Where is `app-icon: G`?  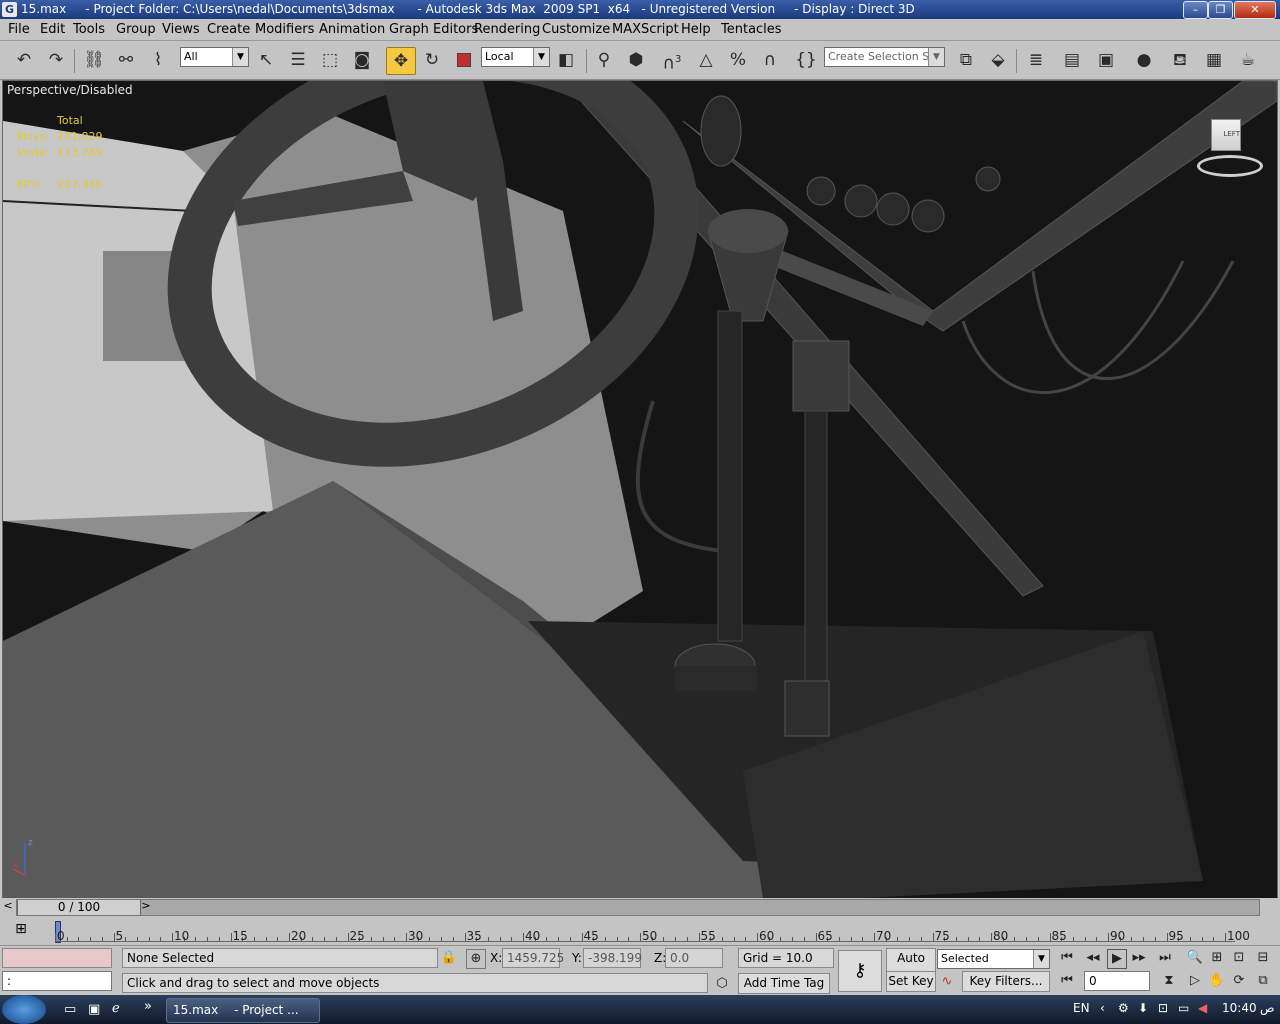
app-icon: G is located at coordinates (9, 9).